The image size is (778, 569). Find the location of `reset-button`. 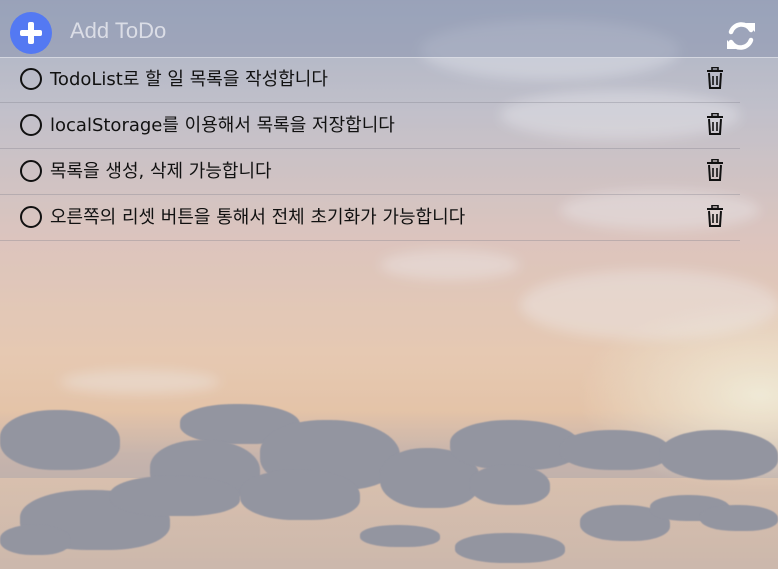

reset-button is located at coordinates (741, 36).